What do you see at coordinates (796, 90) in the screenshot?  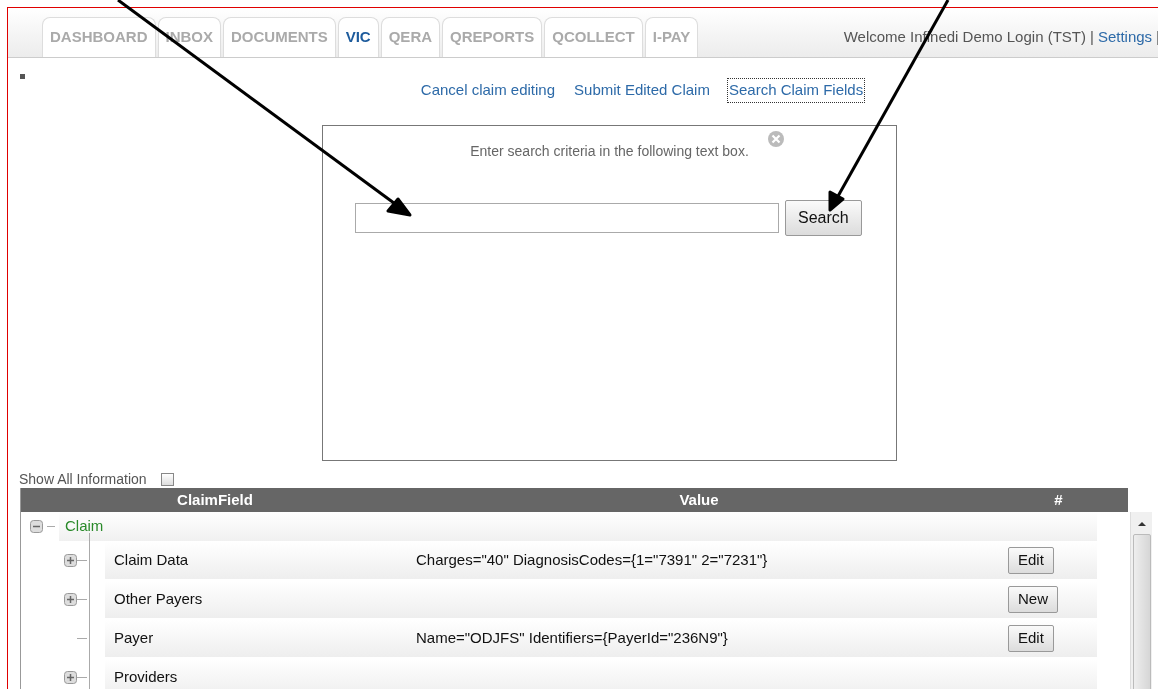 I see `action-link: Search Claim Fields` at bounding box center [796, 90].